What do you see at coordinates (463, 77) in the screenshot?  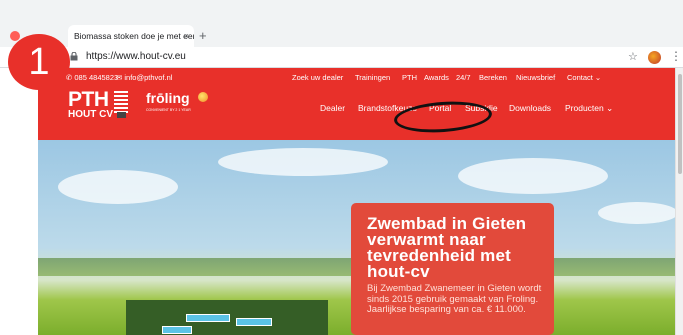 I see `topnav-24-7: 24/7` at bounding box center [463, 77].